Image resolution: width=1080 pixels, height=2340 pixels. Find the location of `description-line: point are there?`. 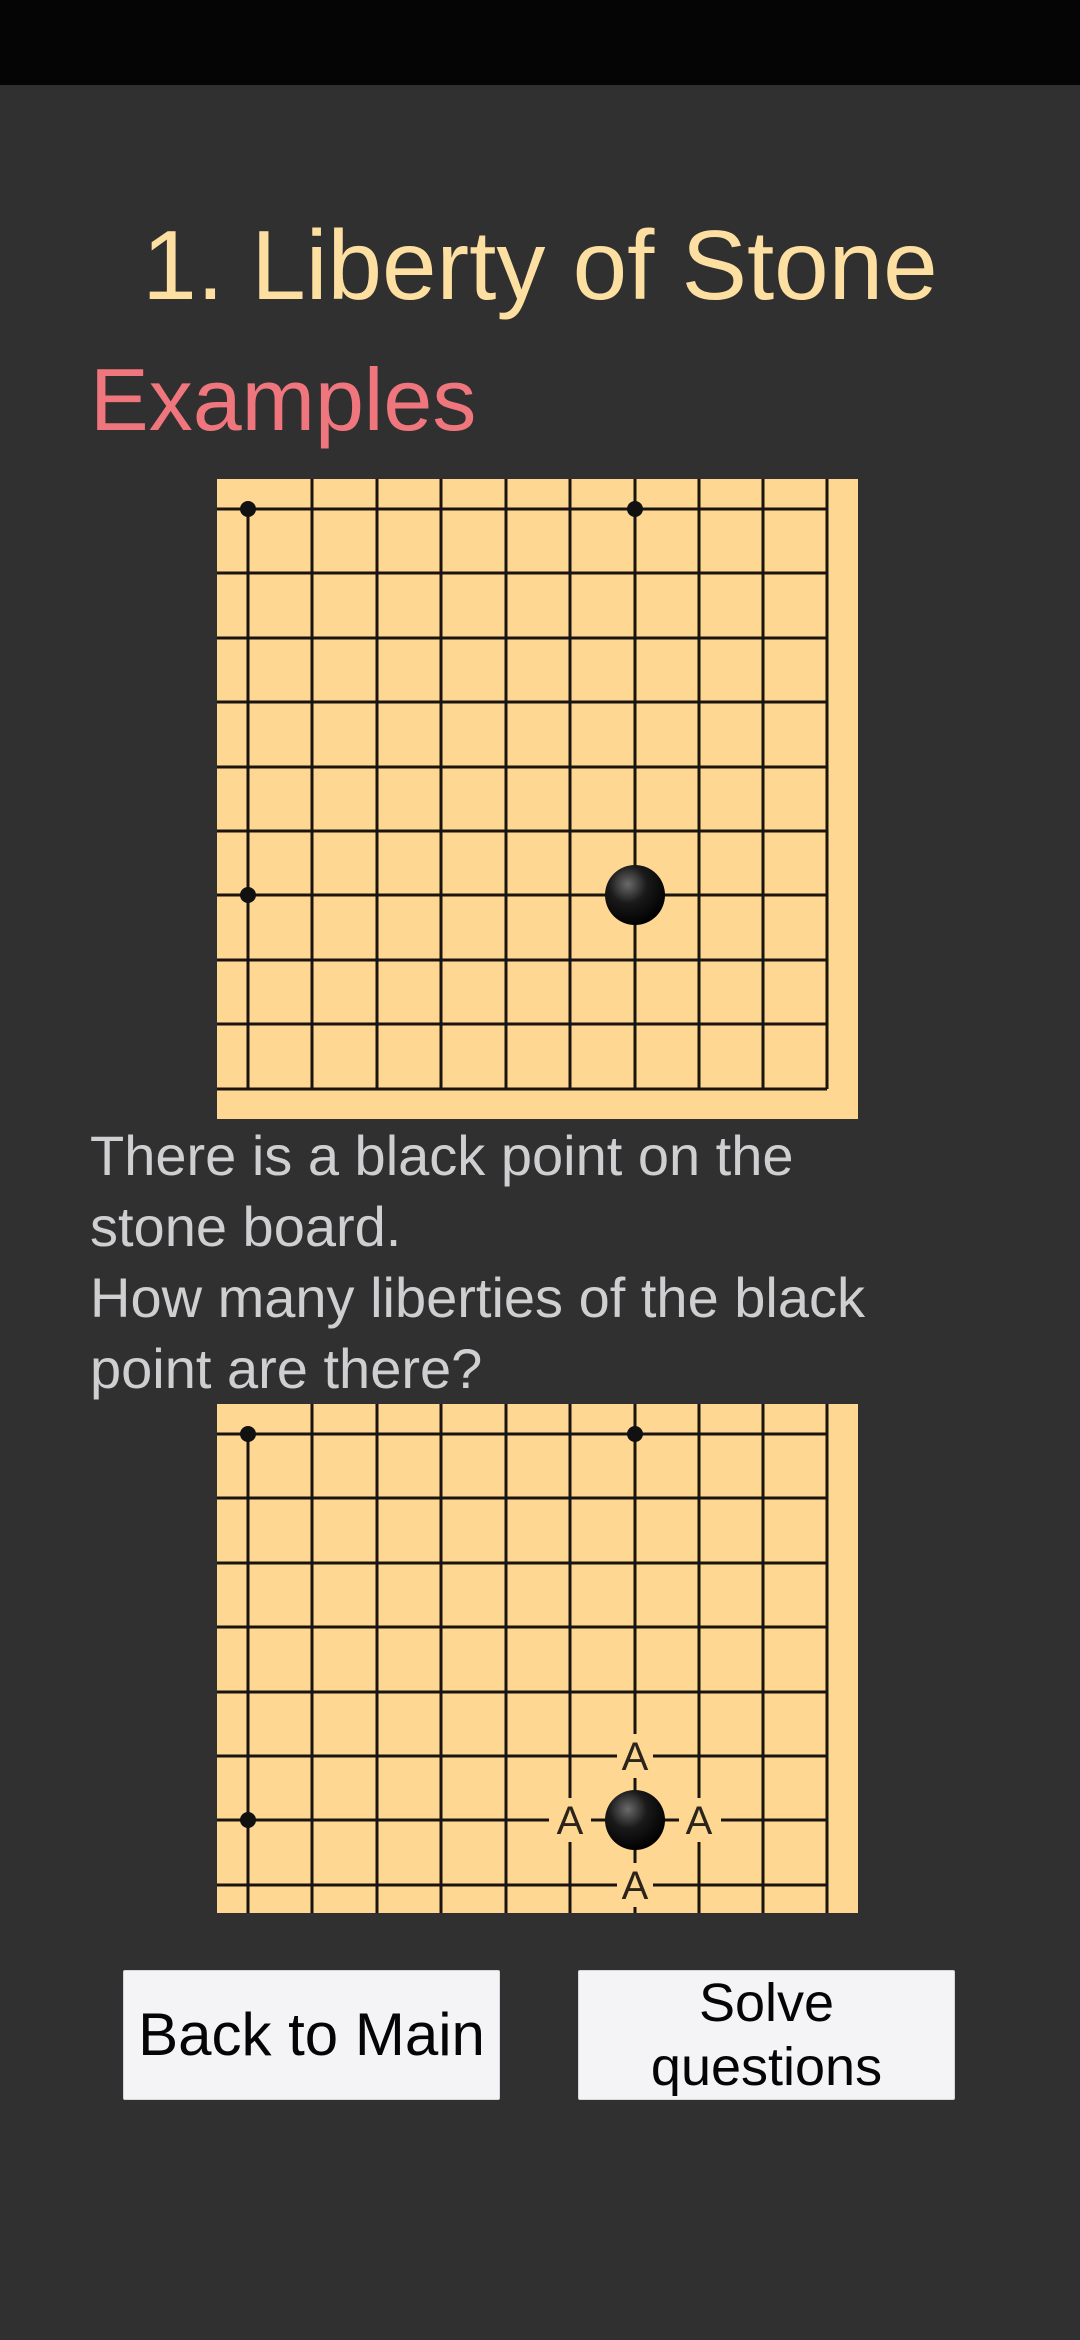

description-line: point are there? is located at coordinates (286, 1368).